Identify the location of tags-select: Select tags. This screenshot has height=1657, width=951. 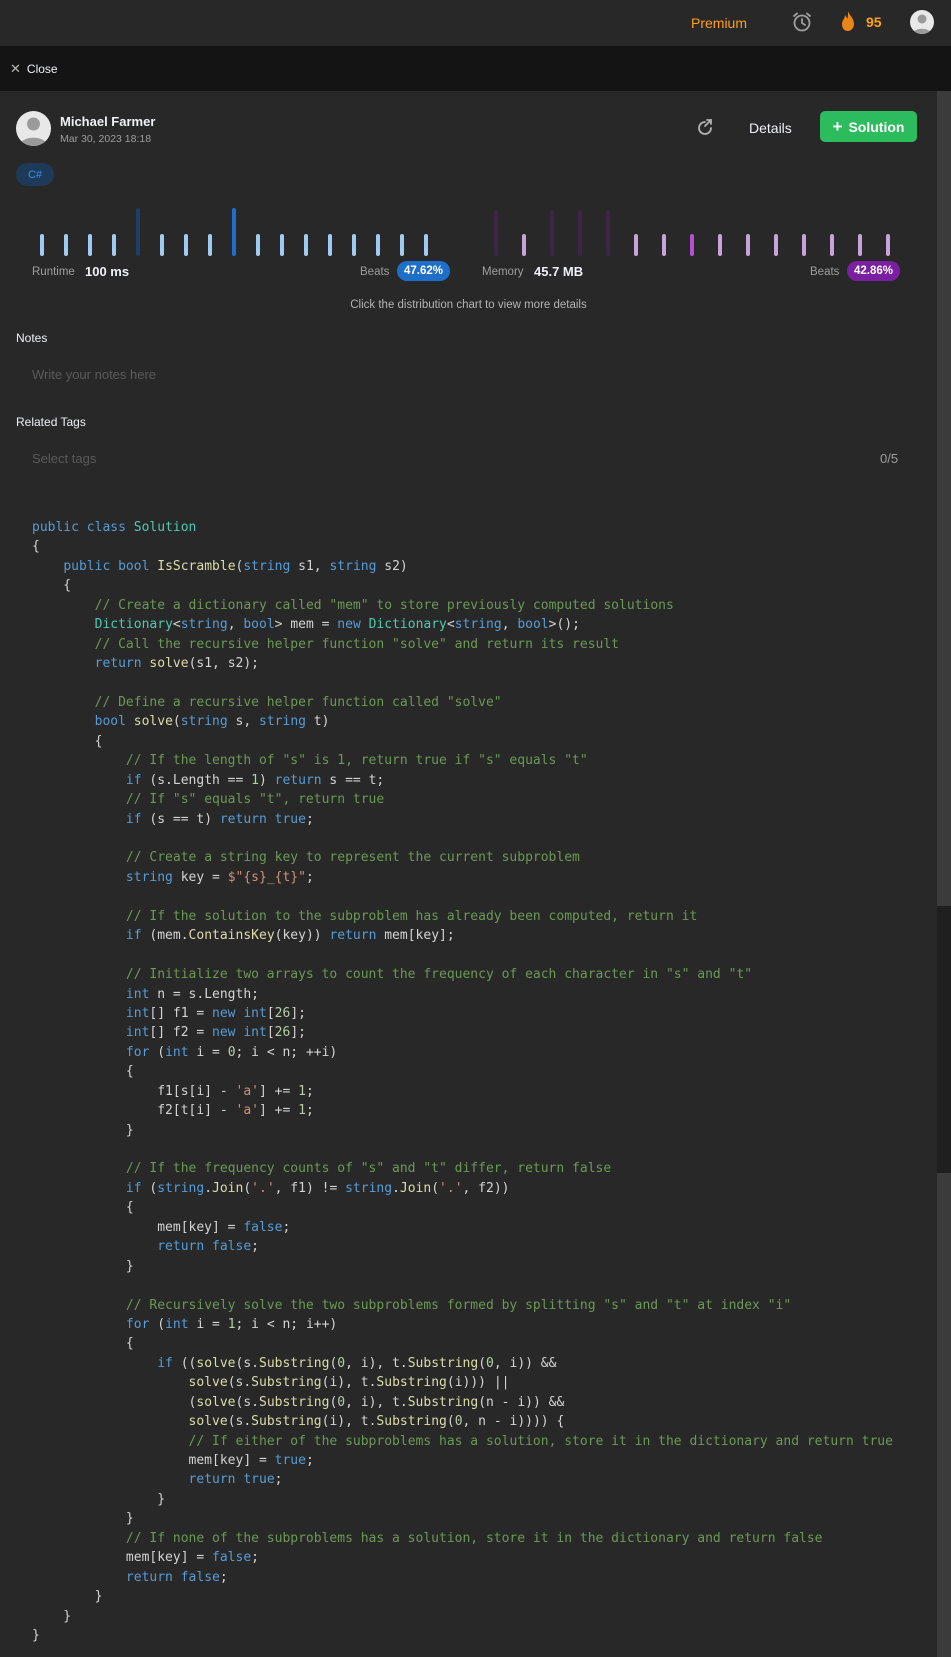
(64, 458).